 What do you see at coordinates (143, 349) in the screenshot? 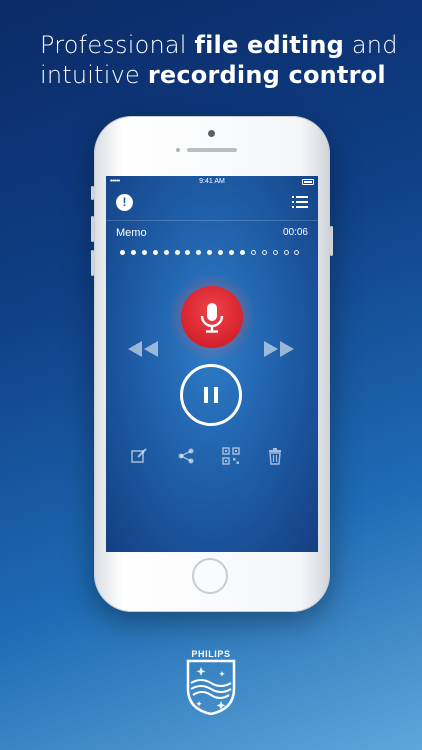
I see `rewind-icon` at bounding box center [143, 349].